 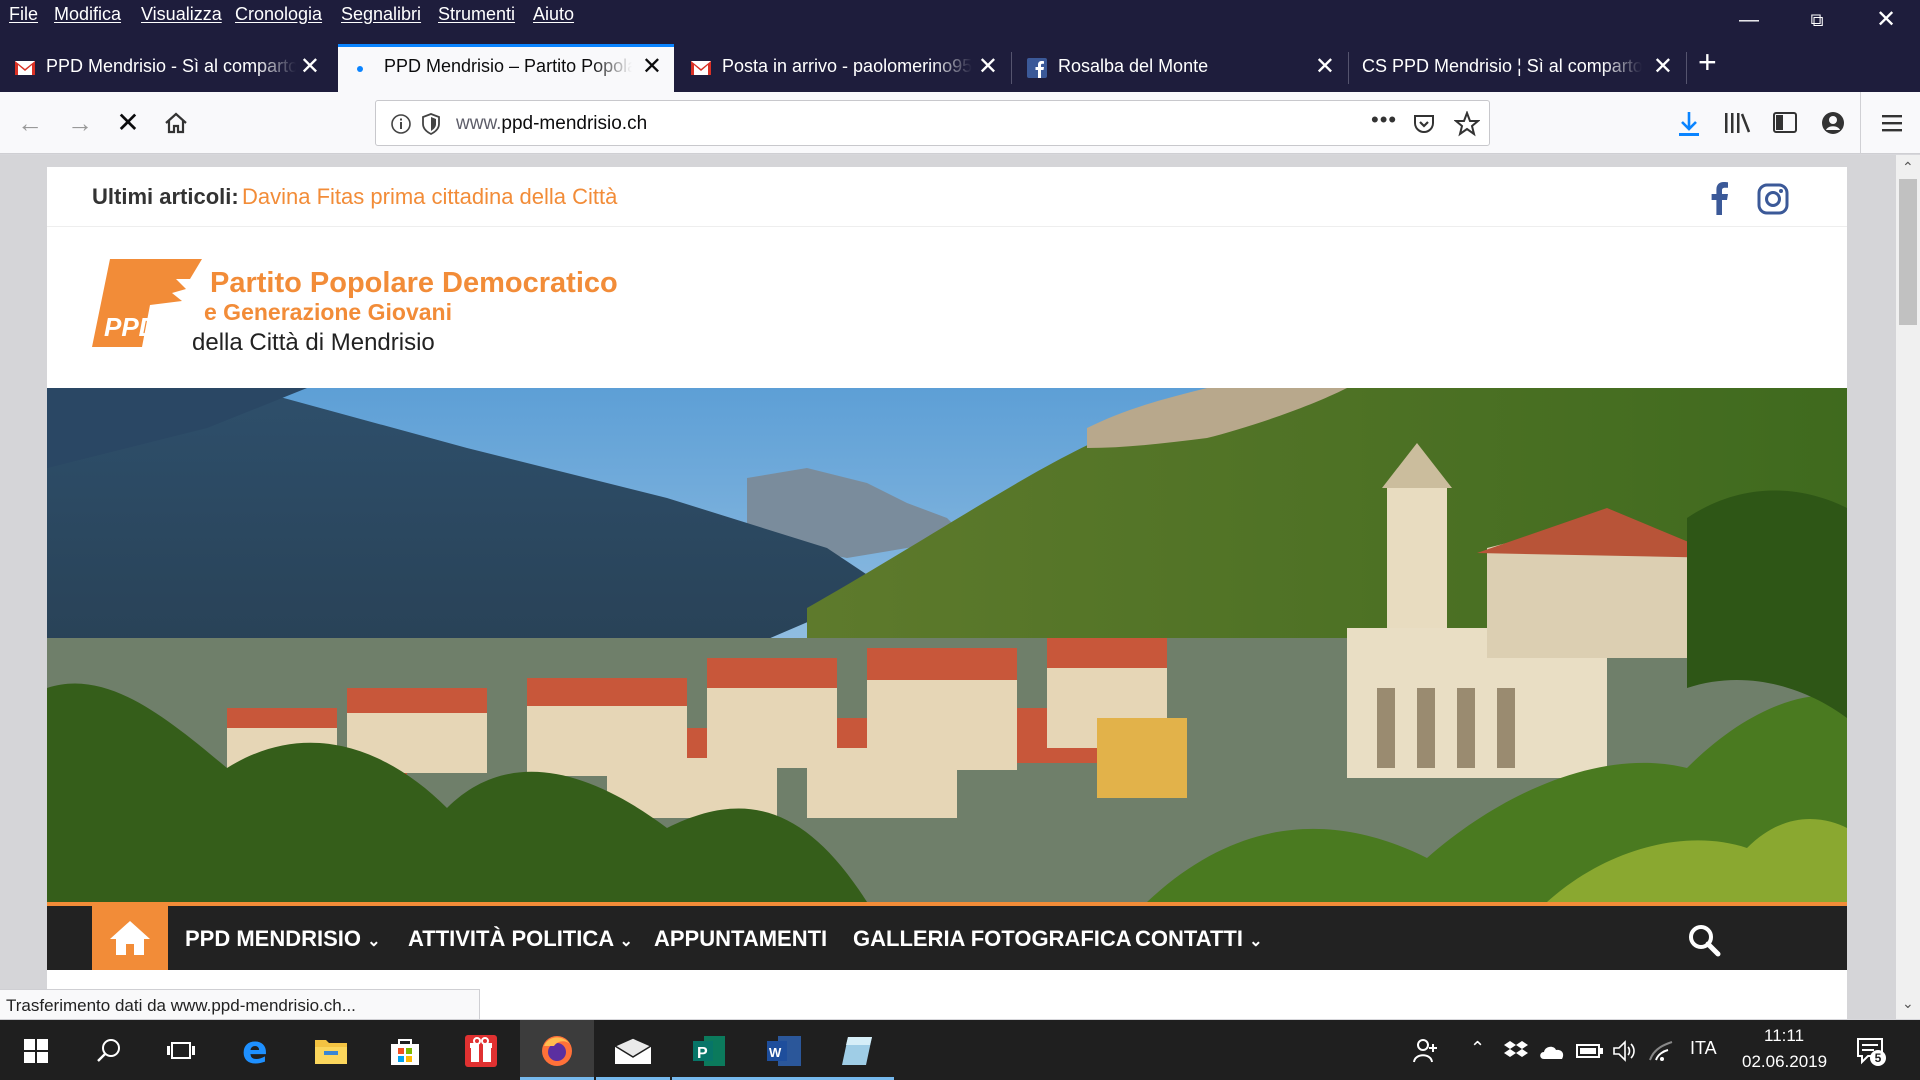 I want to click on stop-loading-button: ✕, so click(x=128, y=123).